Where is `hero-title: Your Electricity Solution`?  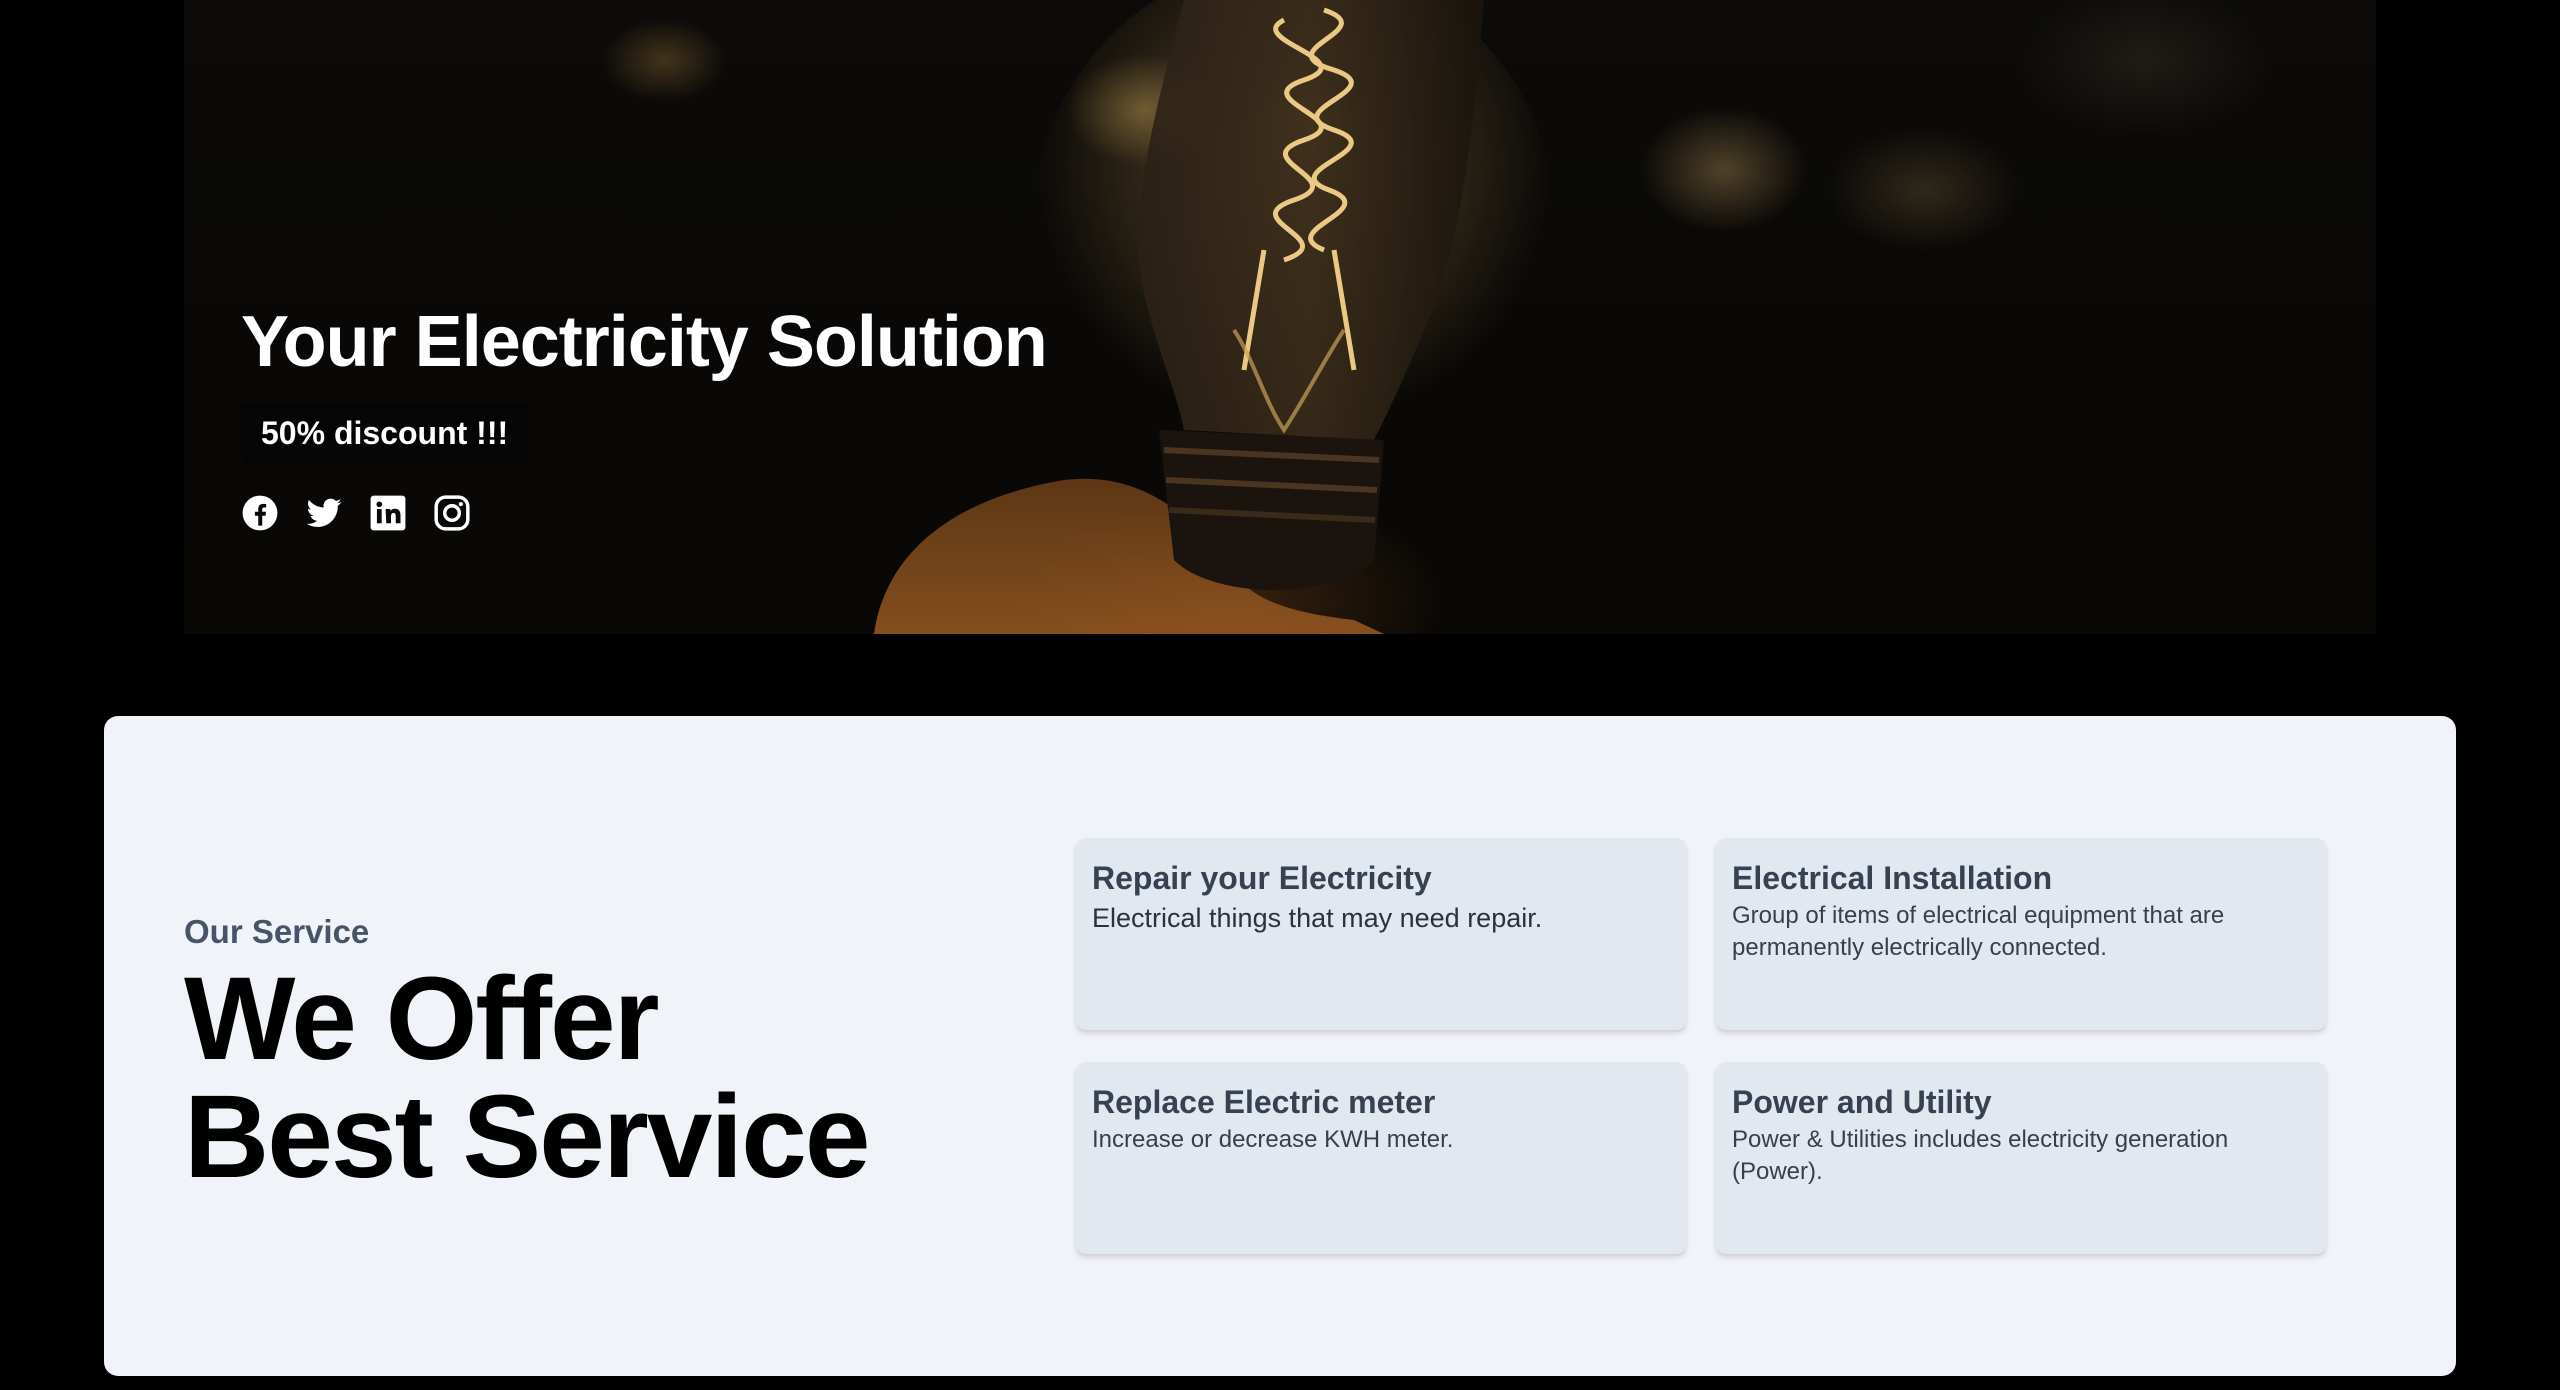
hero-title: Your Electricity Solution is located at coordinates (644, 342).